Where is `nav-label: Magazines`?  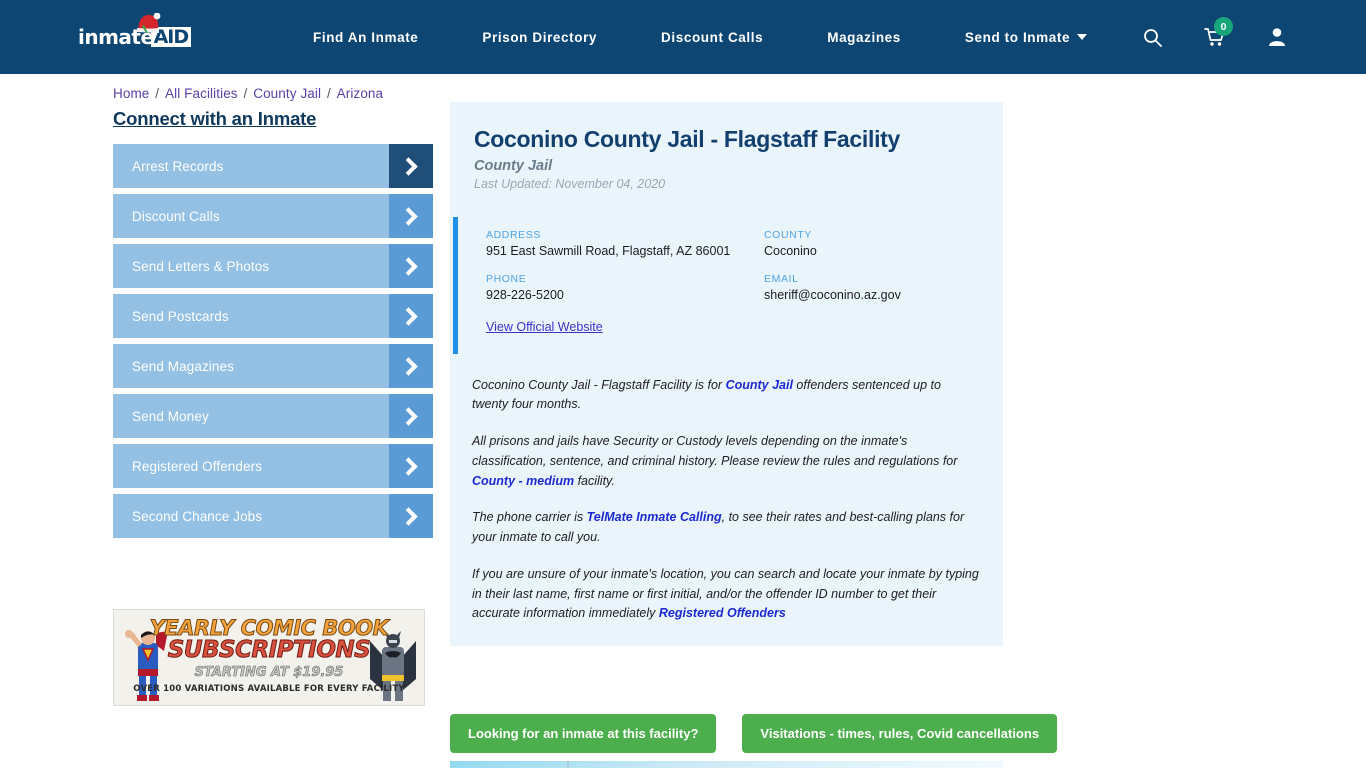
nav-label: Magazines is located at coordinates (864, 37).